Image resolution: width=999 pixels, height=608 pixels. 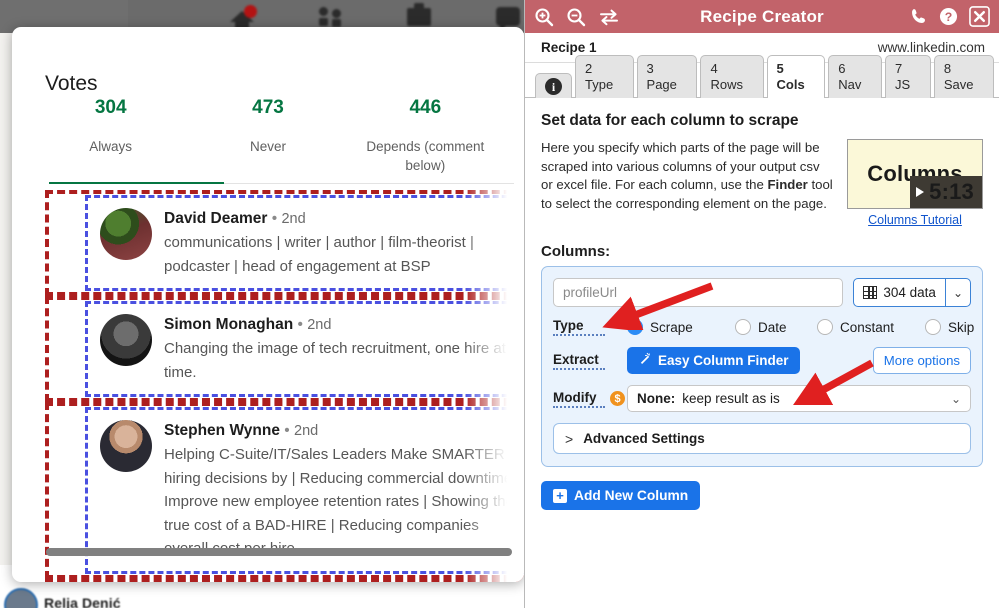 What do you see at coordinates (419, 16) in the screenshot?
I see `jobs-icon` at bounding box center [419, 16].